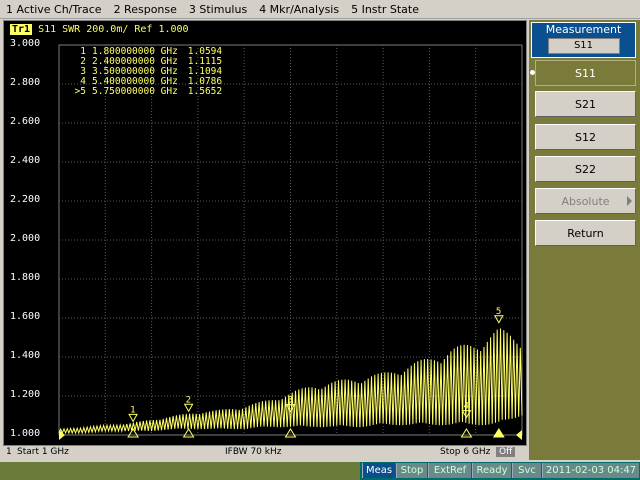 The width and height of the screenshot is (640, 480). Describe the element at coordinates (80, 91) in the screenshot. I see `marker-number: >5` at that location.